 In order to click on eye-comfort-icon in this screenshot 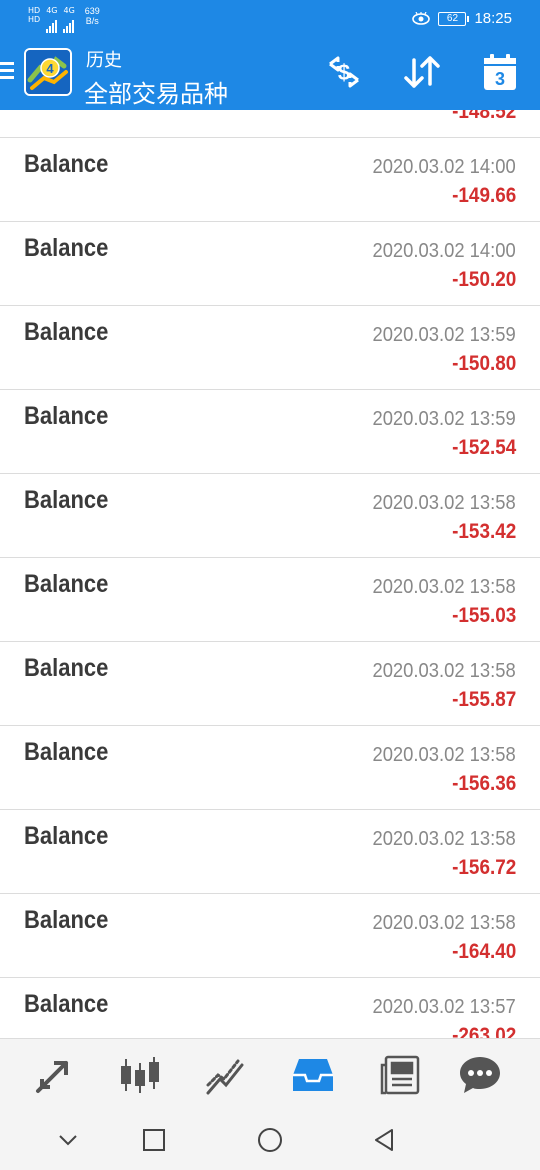, I will do `click(421, 18)`.